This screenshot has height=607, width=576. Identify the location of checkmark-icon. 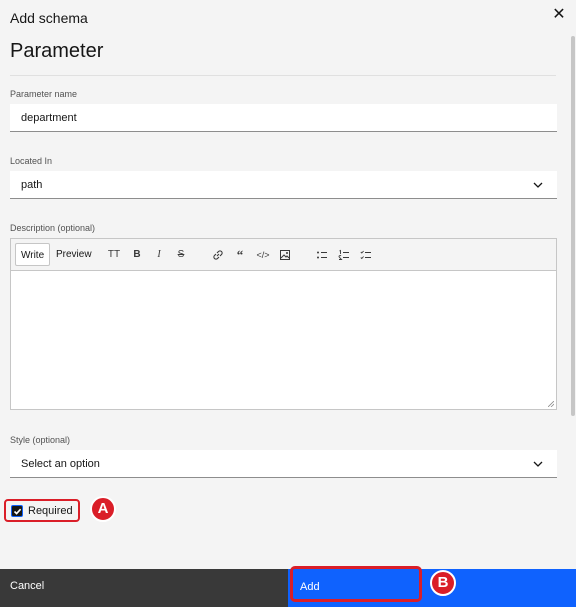
(17, 511).